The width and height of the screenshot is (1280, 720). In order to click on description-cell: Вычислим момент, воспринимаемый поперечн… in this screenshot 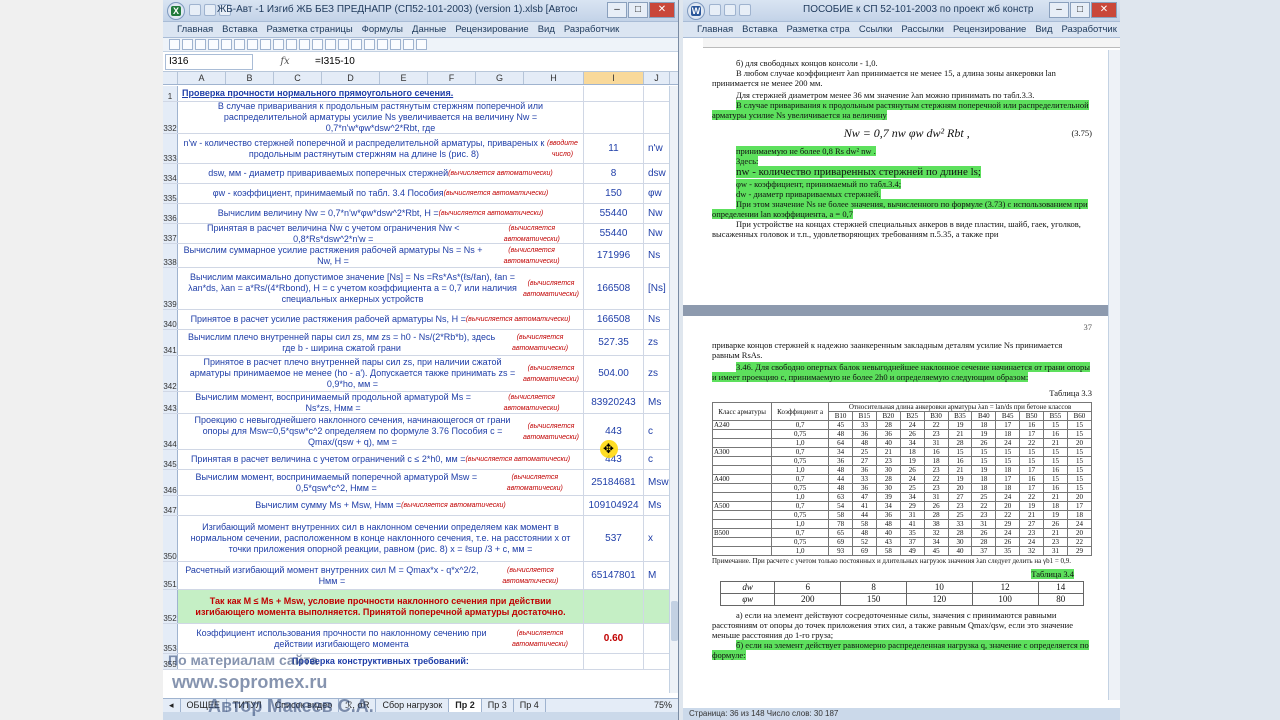, I will do `click(381, 482)`.